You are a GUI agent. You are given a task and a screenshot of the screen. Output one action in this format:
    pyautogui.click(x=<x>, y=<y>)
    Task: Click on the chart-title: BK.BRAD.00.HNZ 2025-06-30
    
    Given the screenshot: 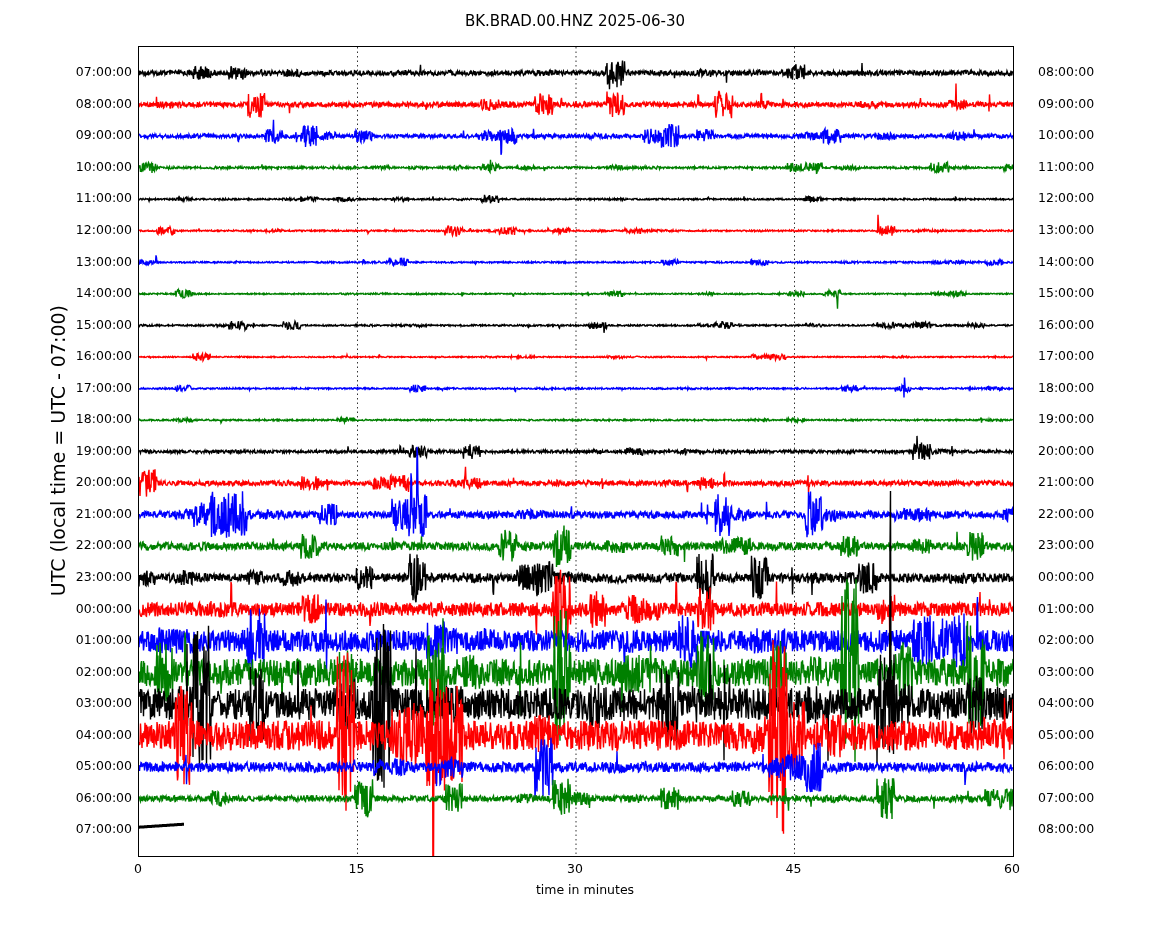 What is the action you would take?
    pyautogui.click(x=575, y=22)
    